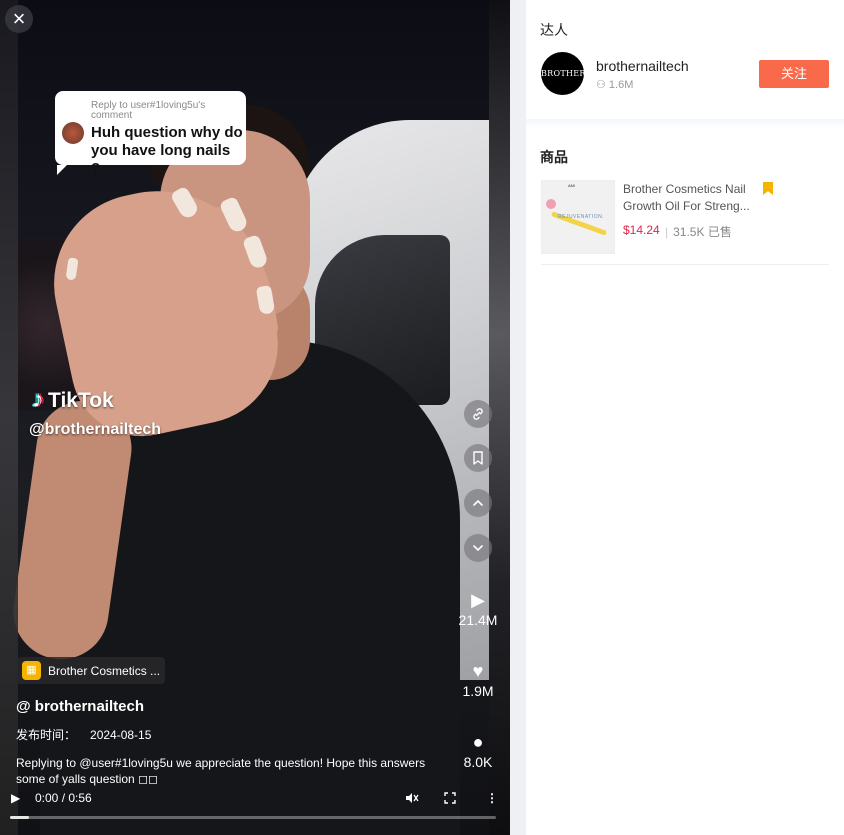 The image size is (844, 835). What do you see at coordinates (794, 74) in the screenshot?
I see `follow-button: 关注` at bounding box center [794, 74].